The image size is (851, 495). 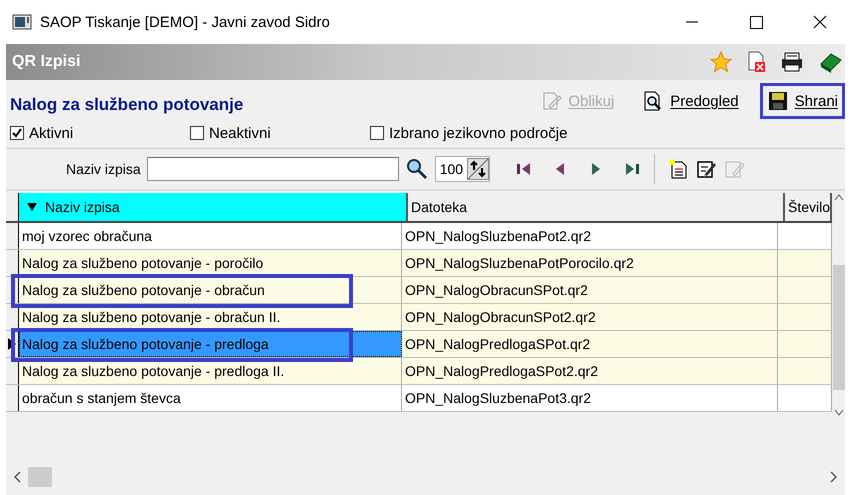 What do you see at coordinates (416, 169) in the screenshot?
I see `search-icon` at bounding box center [416, 169].